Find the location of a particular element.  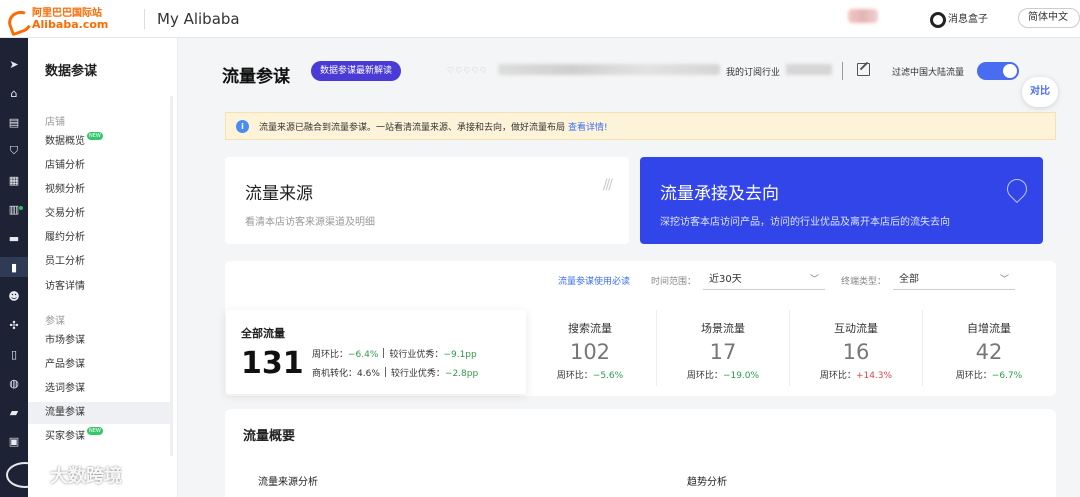

logo-cn-text: 阿里巴巴国际站 is located at coordinates (67, 13).